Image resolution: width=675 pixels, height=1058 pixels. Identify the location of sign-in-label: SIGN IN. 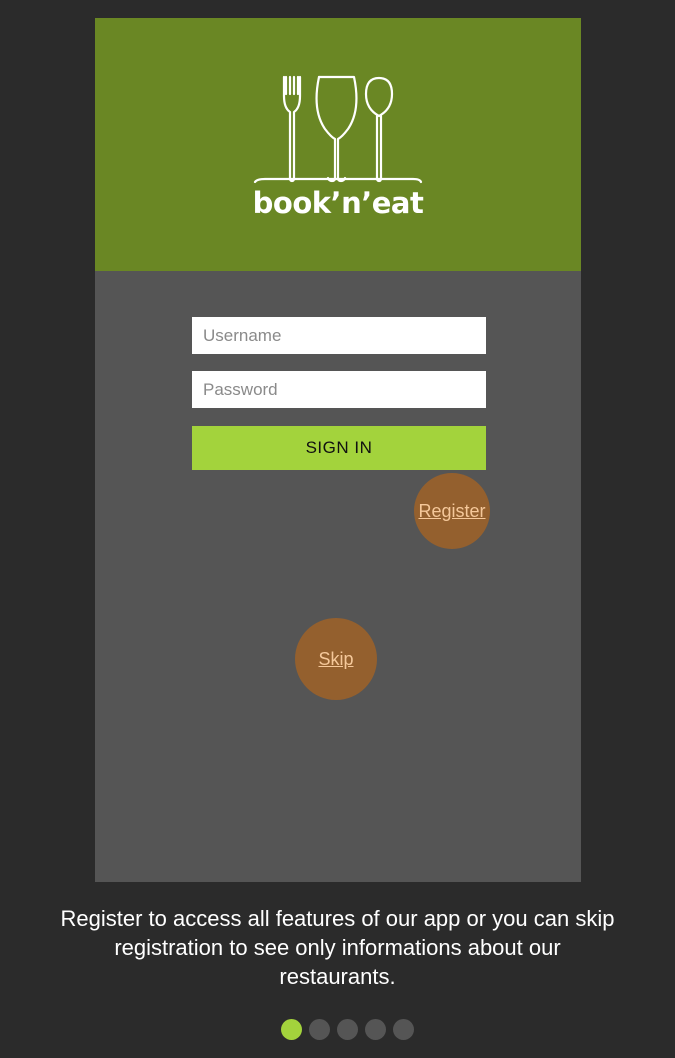
(339, 447).